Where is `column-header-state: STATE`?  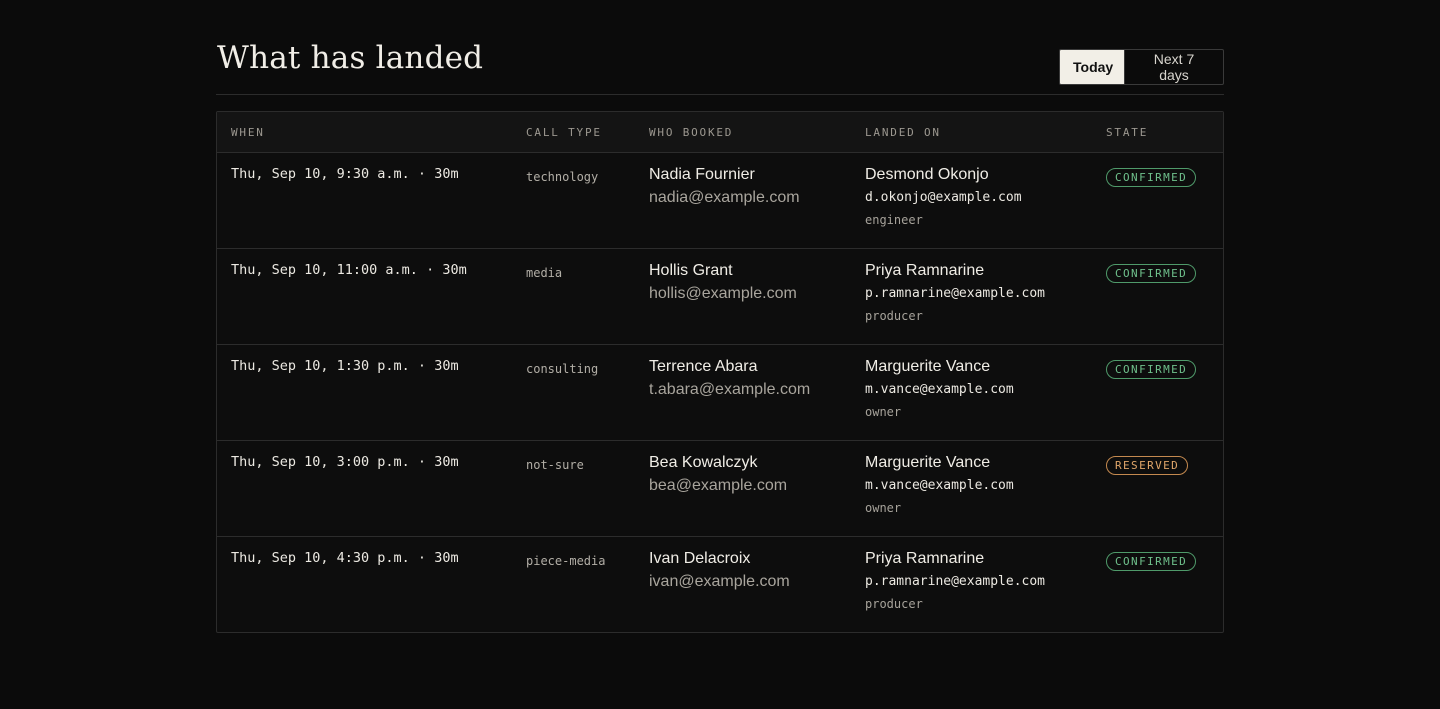
column-header-state: STATE is located at coordinates (1127, 132).